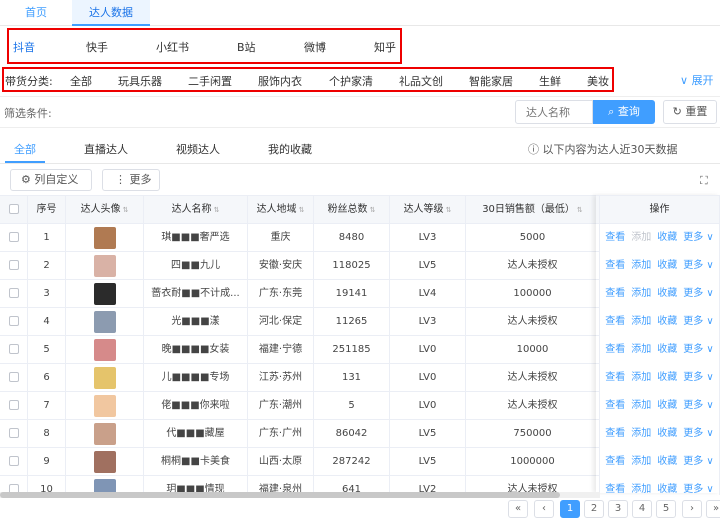 The image size is (720, 520). Describe the element at coordinates (690, 112) in the screenshot. I see `reset-button: ↻ 重置` at that location.